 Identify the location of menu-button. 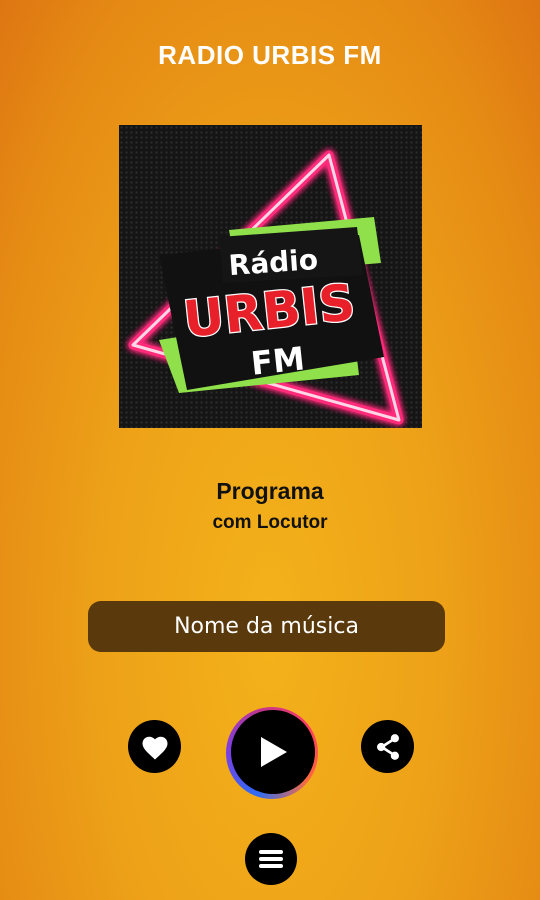
(271, 859).